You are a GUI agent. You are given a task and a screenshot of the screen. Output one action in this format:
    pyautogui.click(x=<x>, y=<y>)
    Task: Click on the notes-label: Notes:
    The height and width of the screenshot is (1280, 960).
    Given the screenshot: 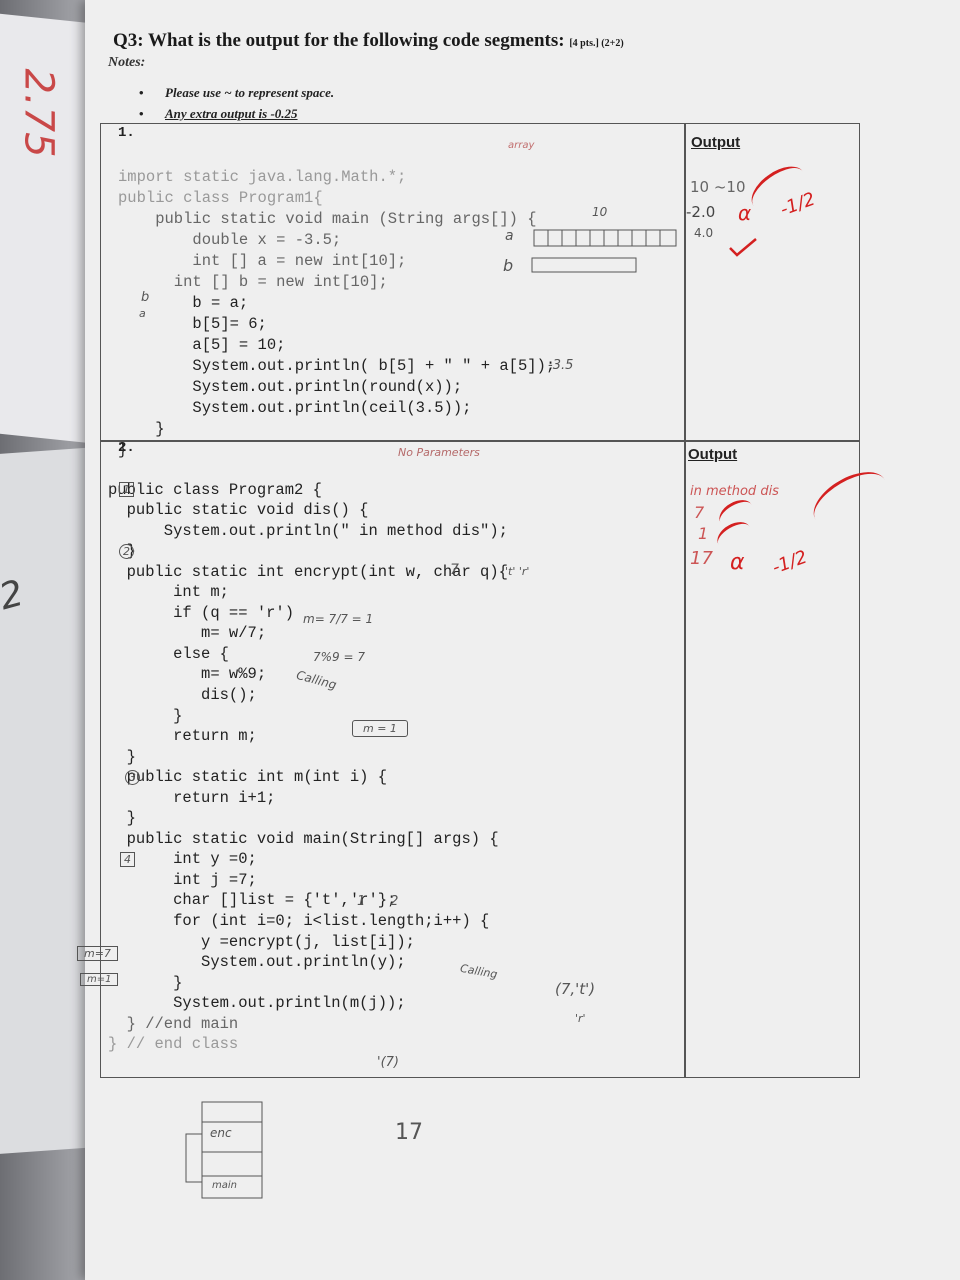 What is the action you would take?
    pyautogui.click(x=127, y=62)
    